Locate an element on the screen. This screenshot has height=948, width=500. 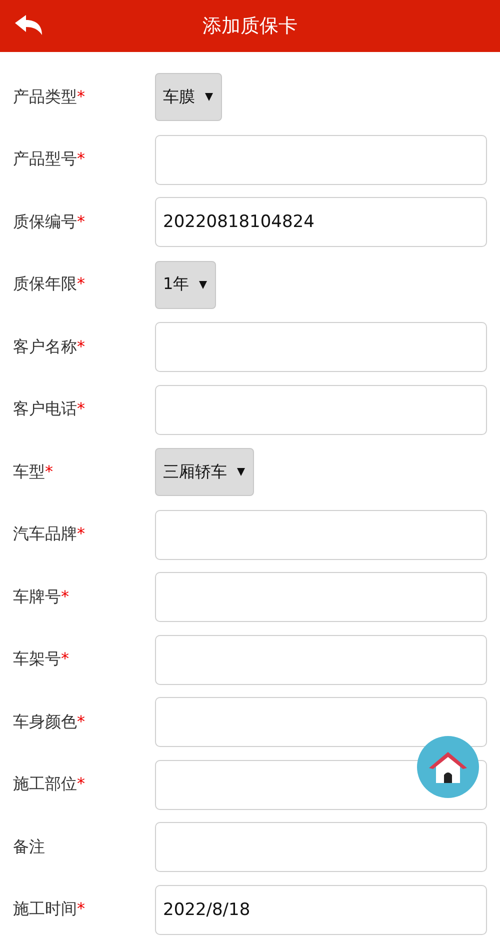
field-label: 车身颜色* is located at coordinates (49, 722).